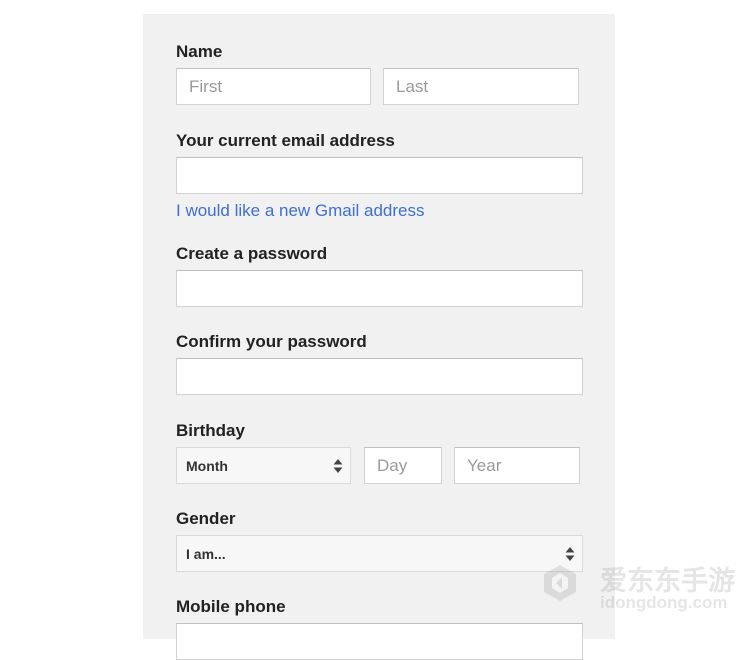  What do you see at coordinates (379, 376) in the screenshot?
I see `confirm-password-input` at bounding box center [379, 376].